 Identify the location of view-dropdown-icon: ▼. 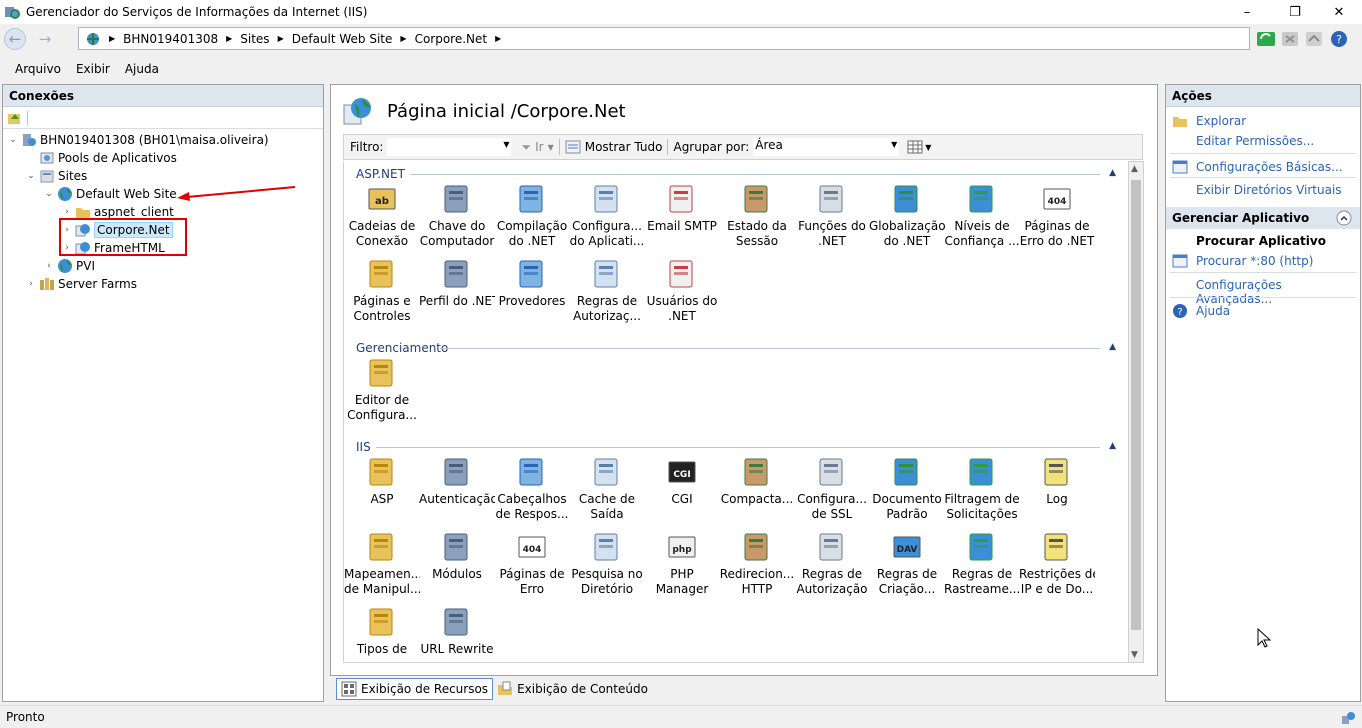
(928, 147).